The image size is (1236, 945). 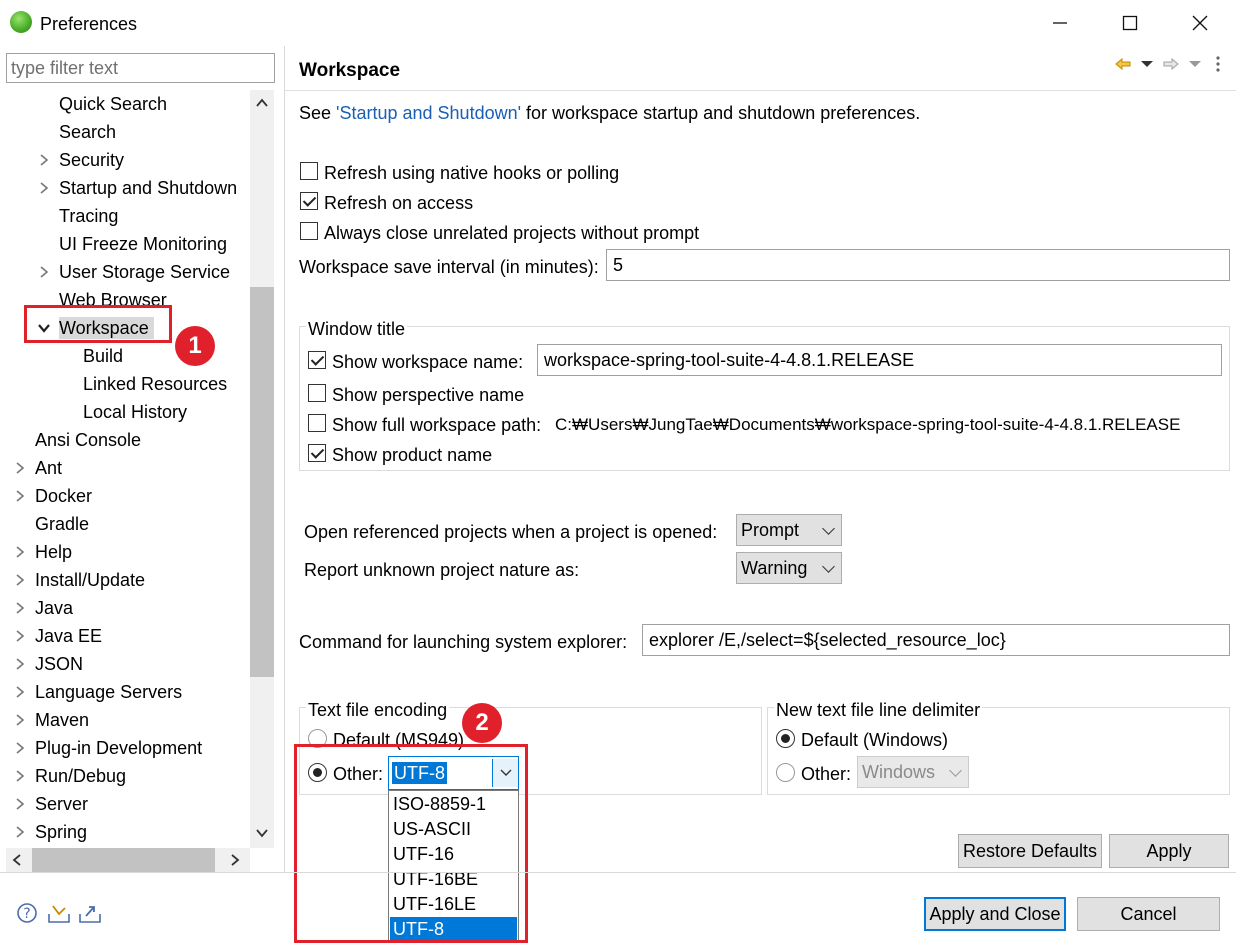 What do you see at coordinates (284, 459) in the screenshot?
I see `sash-divider` at bounding box center [284, 459].